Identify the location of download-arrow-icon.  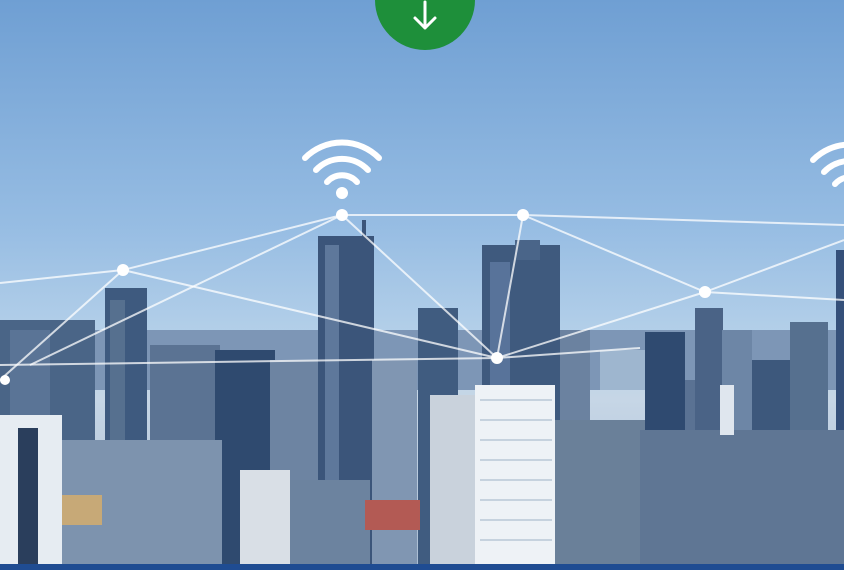
(425, 15).